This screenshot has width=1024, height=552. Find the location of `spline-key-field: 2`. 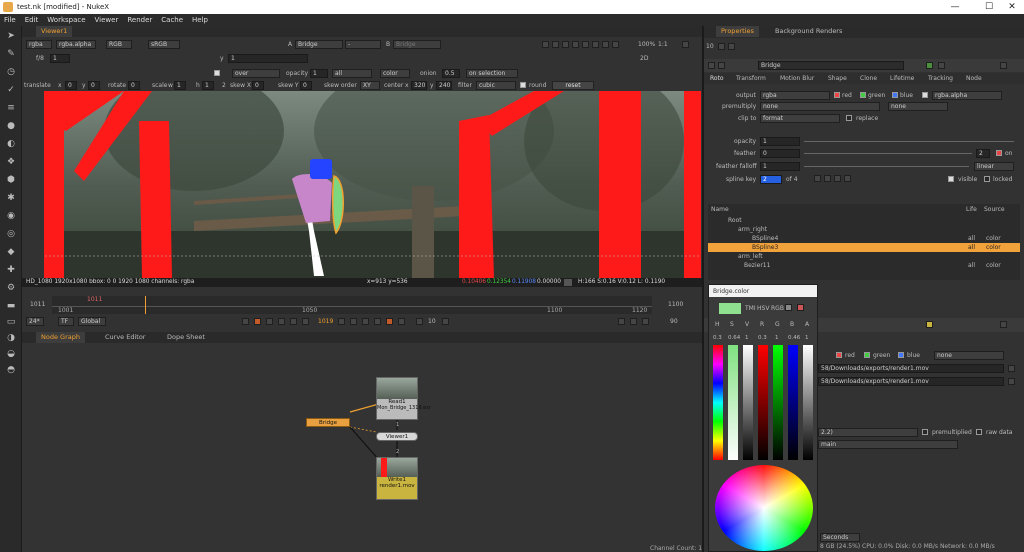

spline-key-field: 2 is located at coordinates (771, 179).